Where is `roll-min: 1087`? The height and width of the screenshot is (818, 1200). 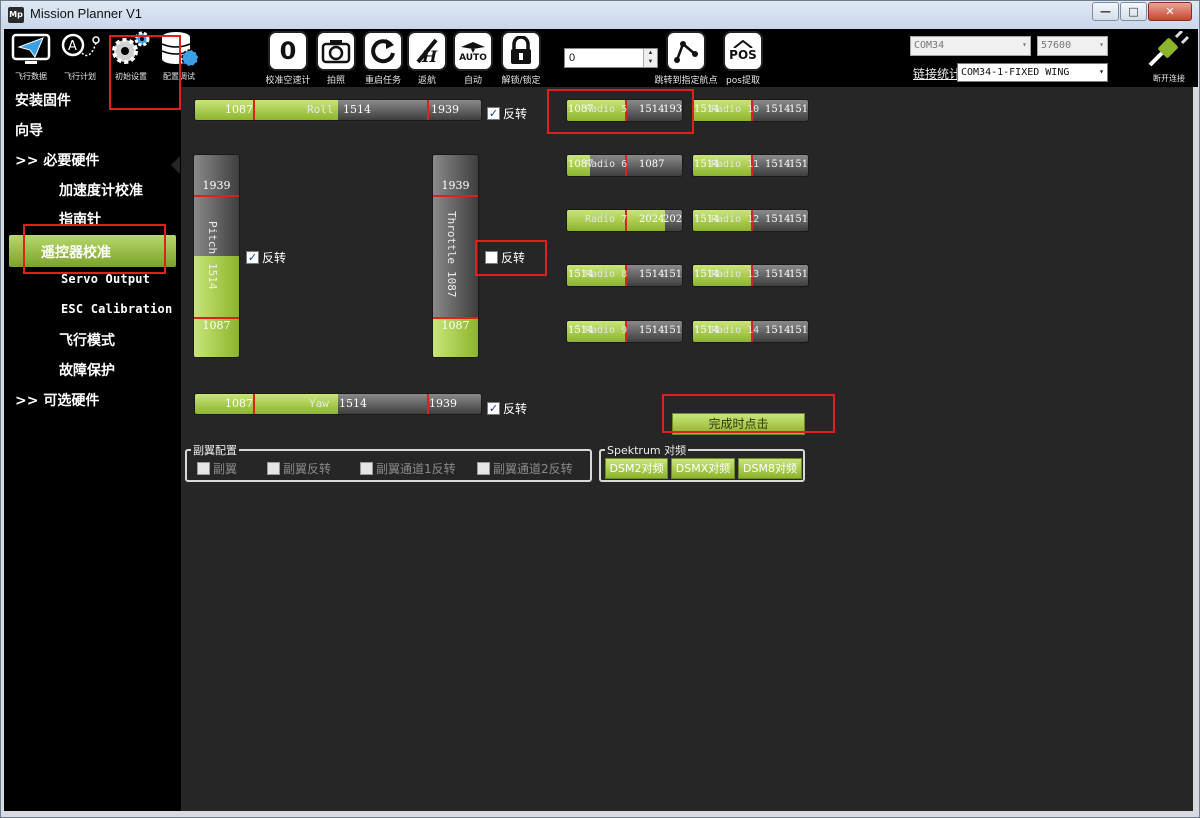
roll-min: 1087 is located at coordinates (239, 109).